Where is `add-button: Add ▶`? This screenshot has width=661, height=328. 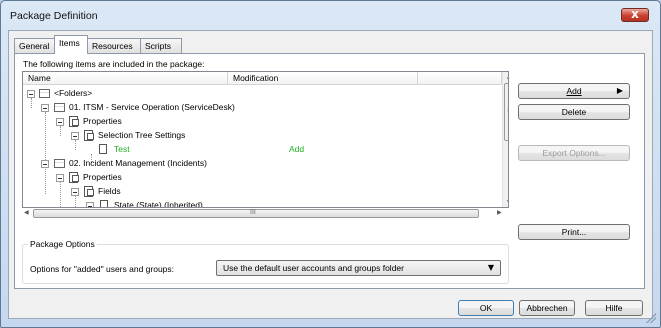 add-button: Add ▶ is located at coordinates (574, 91).